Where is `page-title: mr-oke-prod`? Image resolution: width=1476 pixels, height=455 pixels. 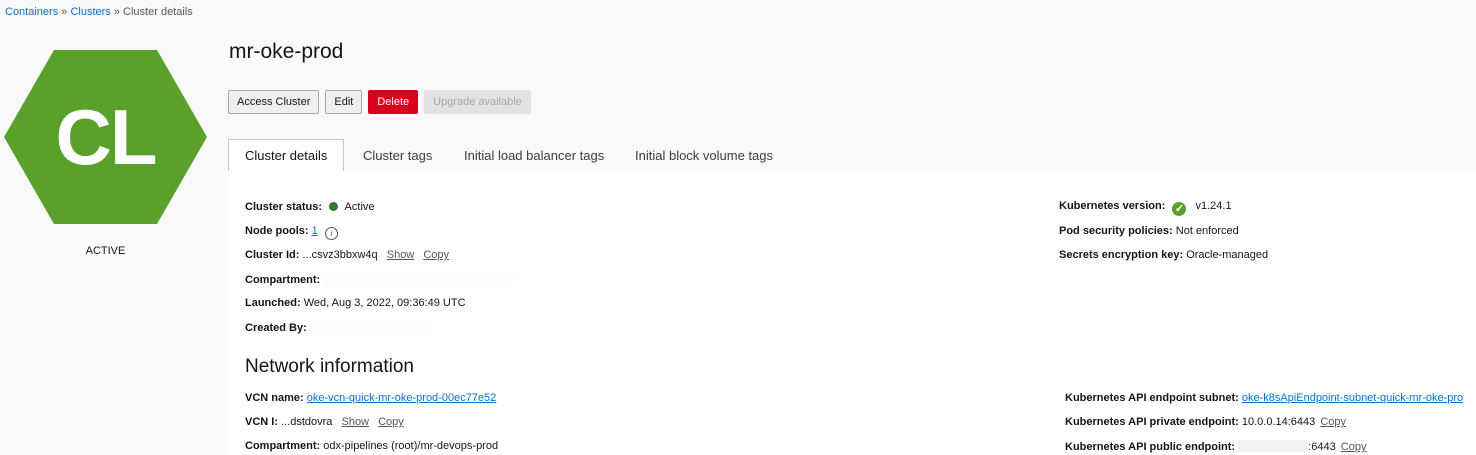
page-title: mr-oke-prod is located at coordinates (286, 51).